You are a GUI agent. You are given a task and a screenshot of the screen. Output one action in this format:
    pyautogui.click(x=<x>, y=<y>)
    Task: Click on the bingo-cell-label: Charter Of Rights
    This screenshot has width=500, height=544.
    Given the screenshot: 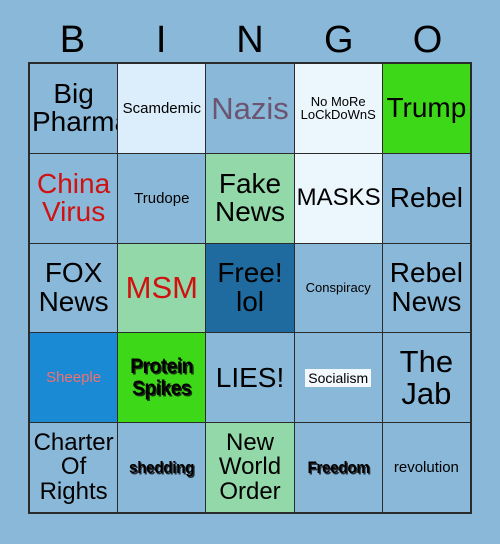 What is the action you would take?
    pyautogui.click(x=73, y=466)
    